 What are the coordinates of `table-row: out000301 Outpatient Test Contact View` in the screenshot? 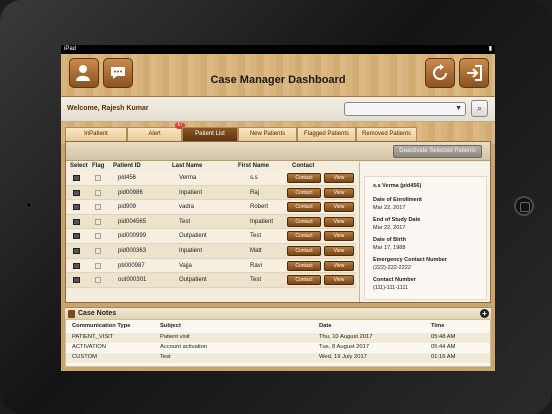 It's located at (211, 280).